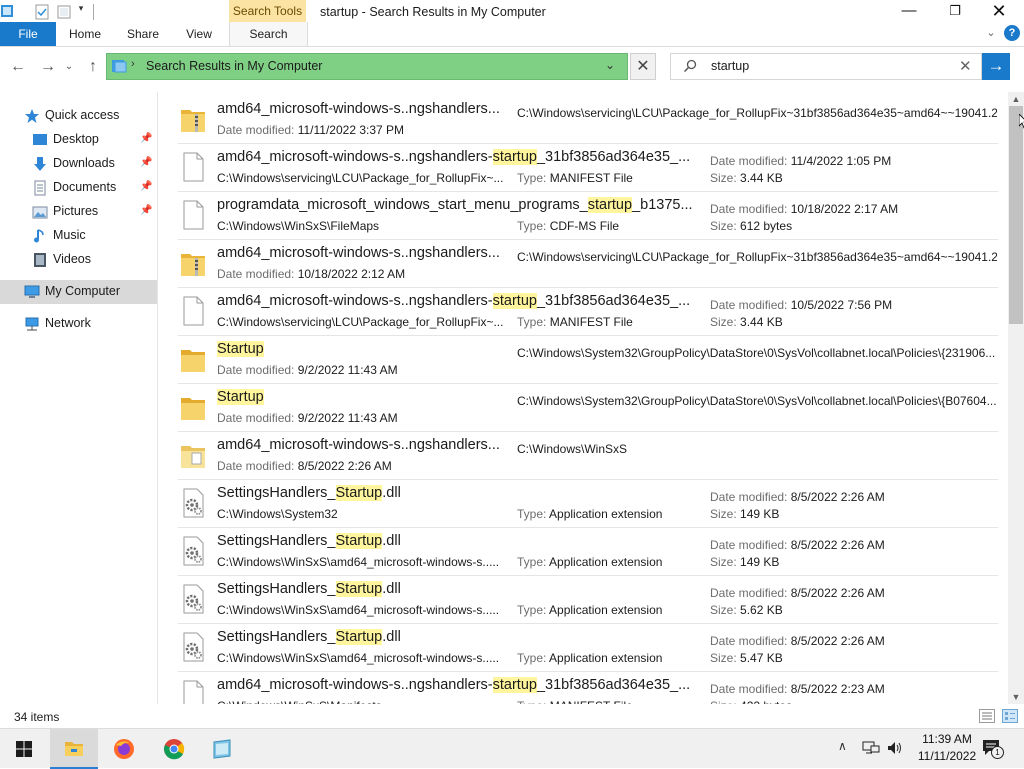 The image size is (1024, 769). I want to click on address-dropdown-icon: ⌄, so click(610, 65).